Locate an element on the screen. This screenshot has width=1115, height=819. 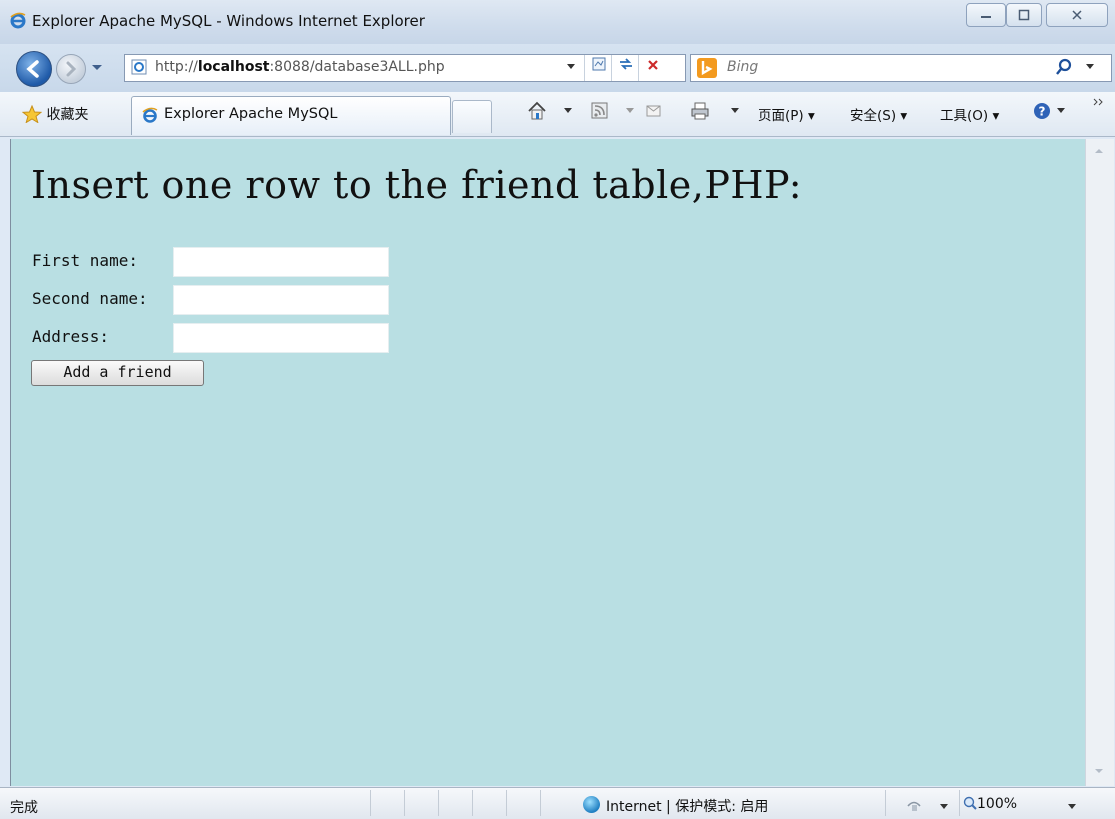
page-title: Insert one row to the friend table,PHP: is located at coordinates (417, 185).